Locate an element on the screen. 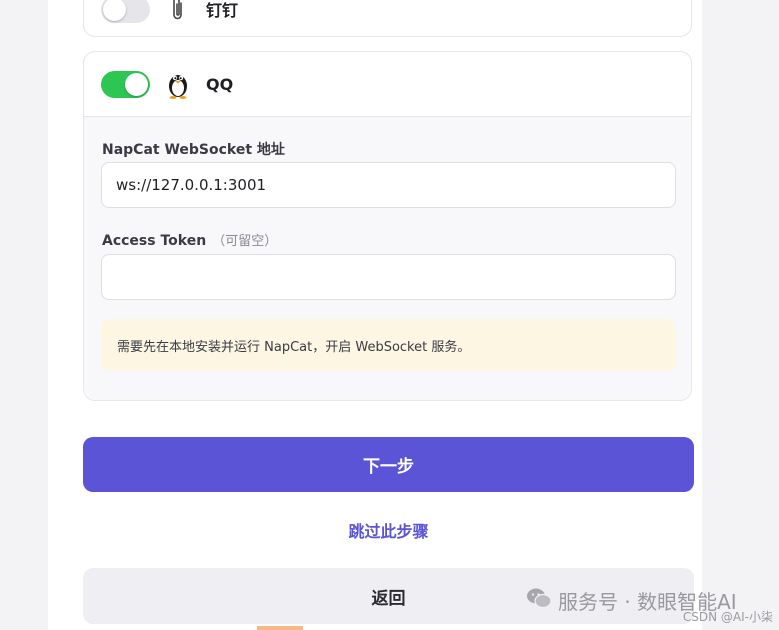  bottom-accent-bar is located at coordinates (280, 628).